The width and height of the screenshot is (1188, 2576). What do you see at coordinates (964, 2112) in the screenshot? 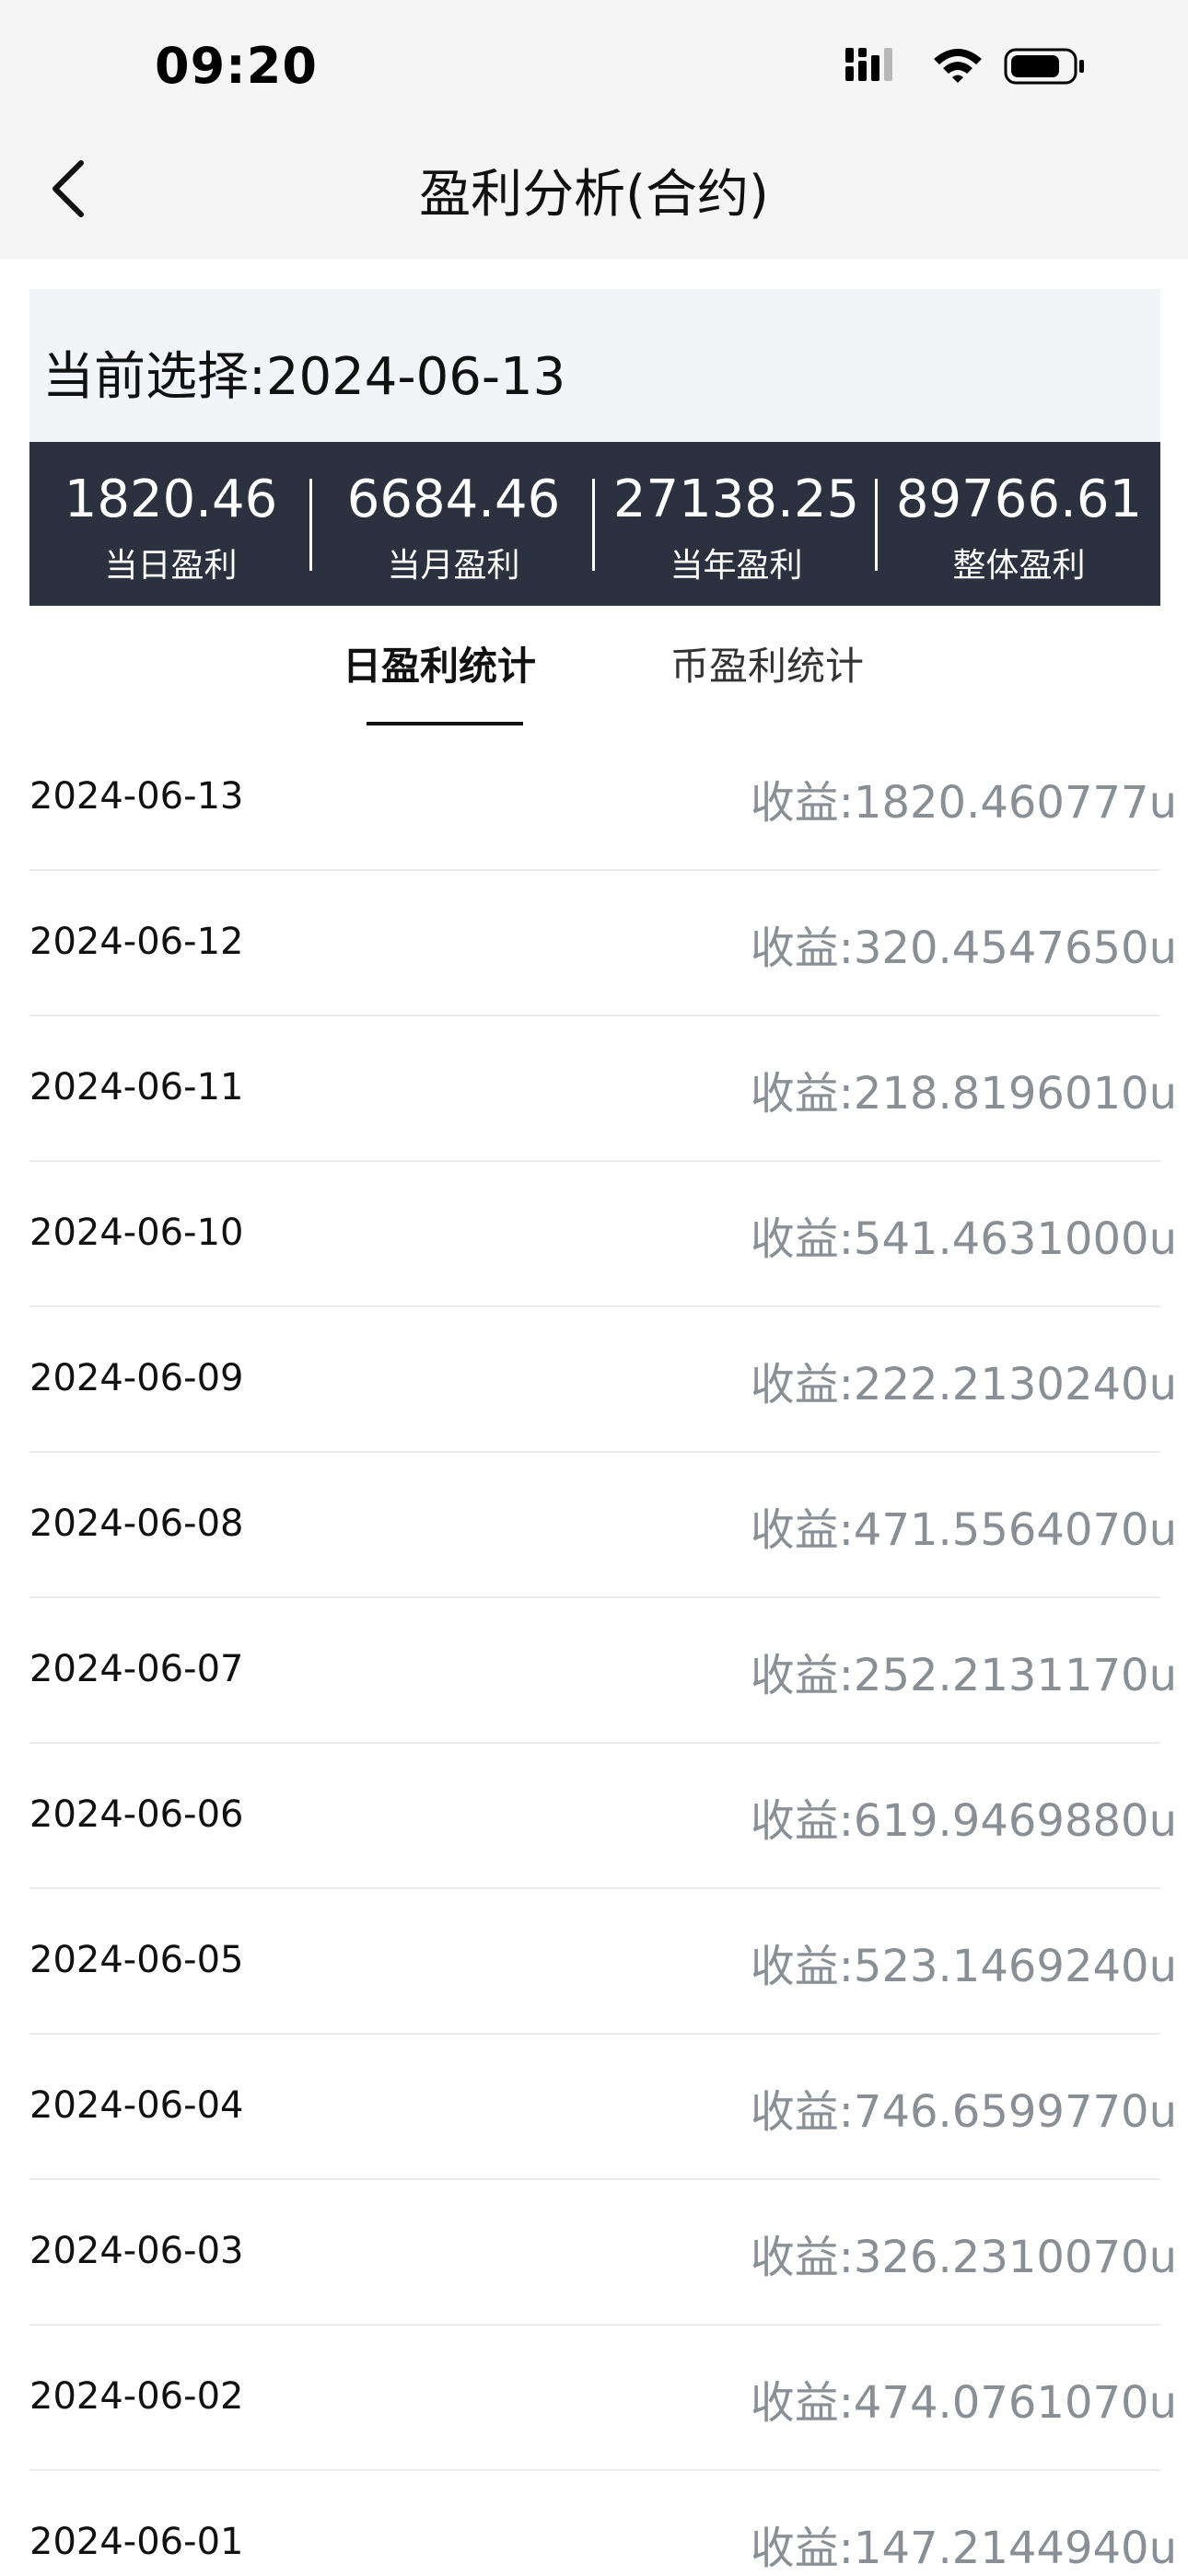
I see `row-profit: 收益:746.6599770u` at bounding box center [964, 2112].